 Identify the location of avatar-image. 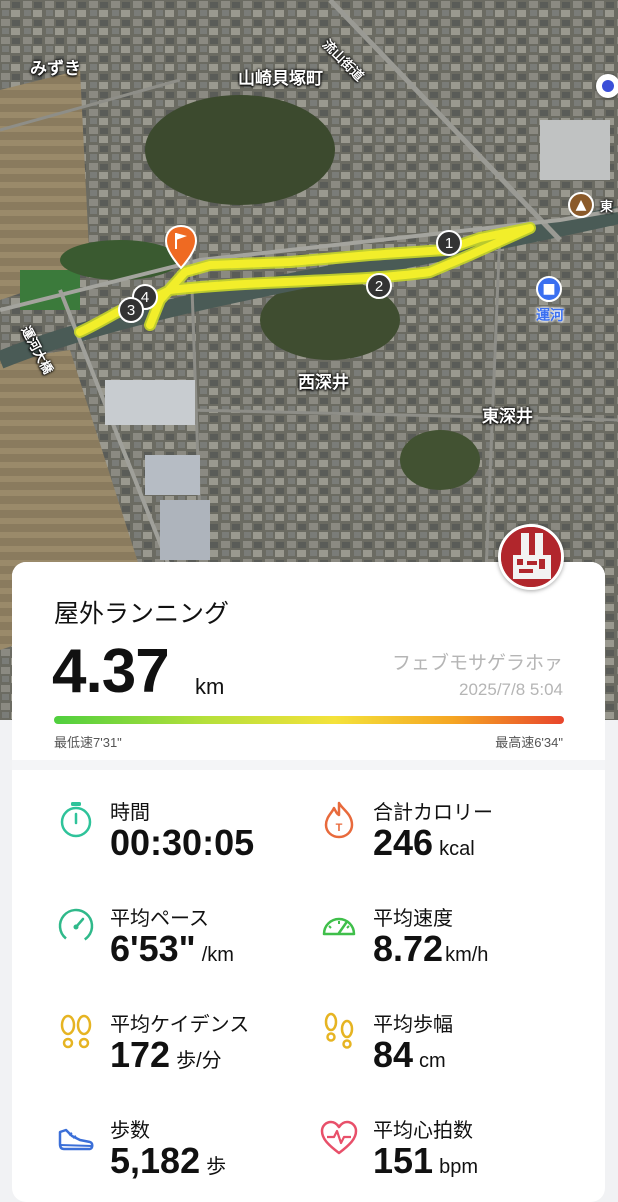
(531, 557).